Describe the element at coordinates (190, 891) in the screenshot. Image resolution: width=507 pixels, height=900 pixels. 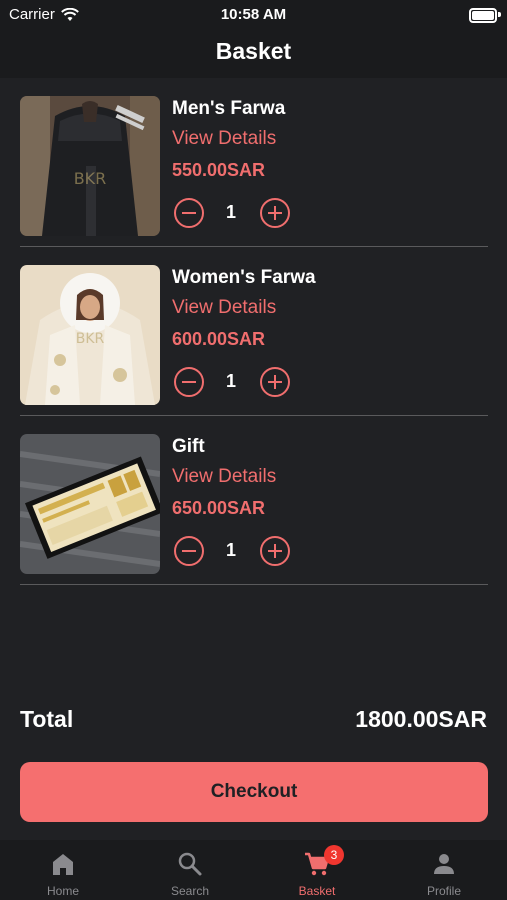
I see `tab-label: Search` at that location.